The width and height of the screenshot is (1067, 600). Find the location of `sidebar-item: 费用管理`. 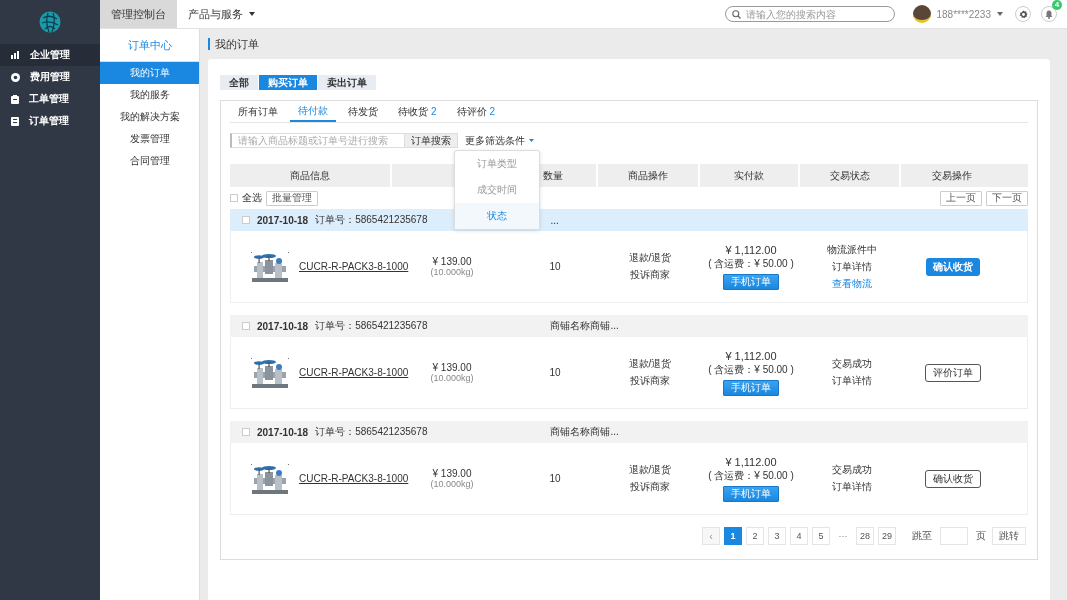

sidebar-item: 费用管理 is located at coordinates (50, 77).